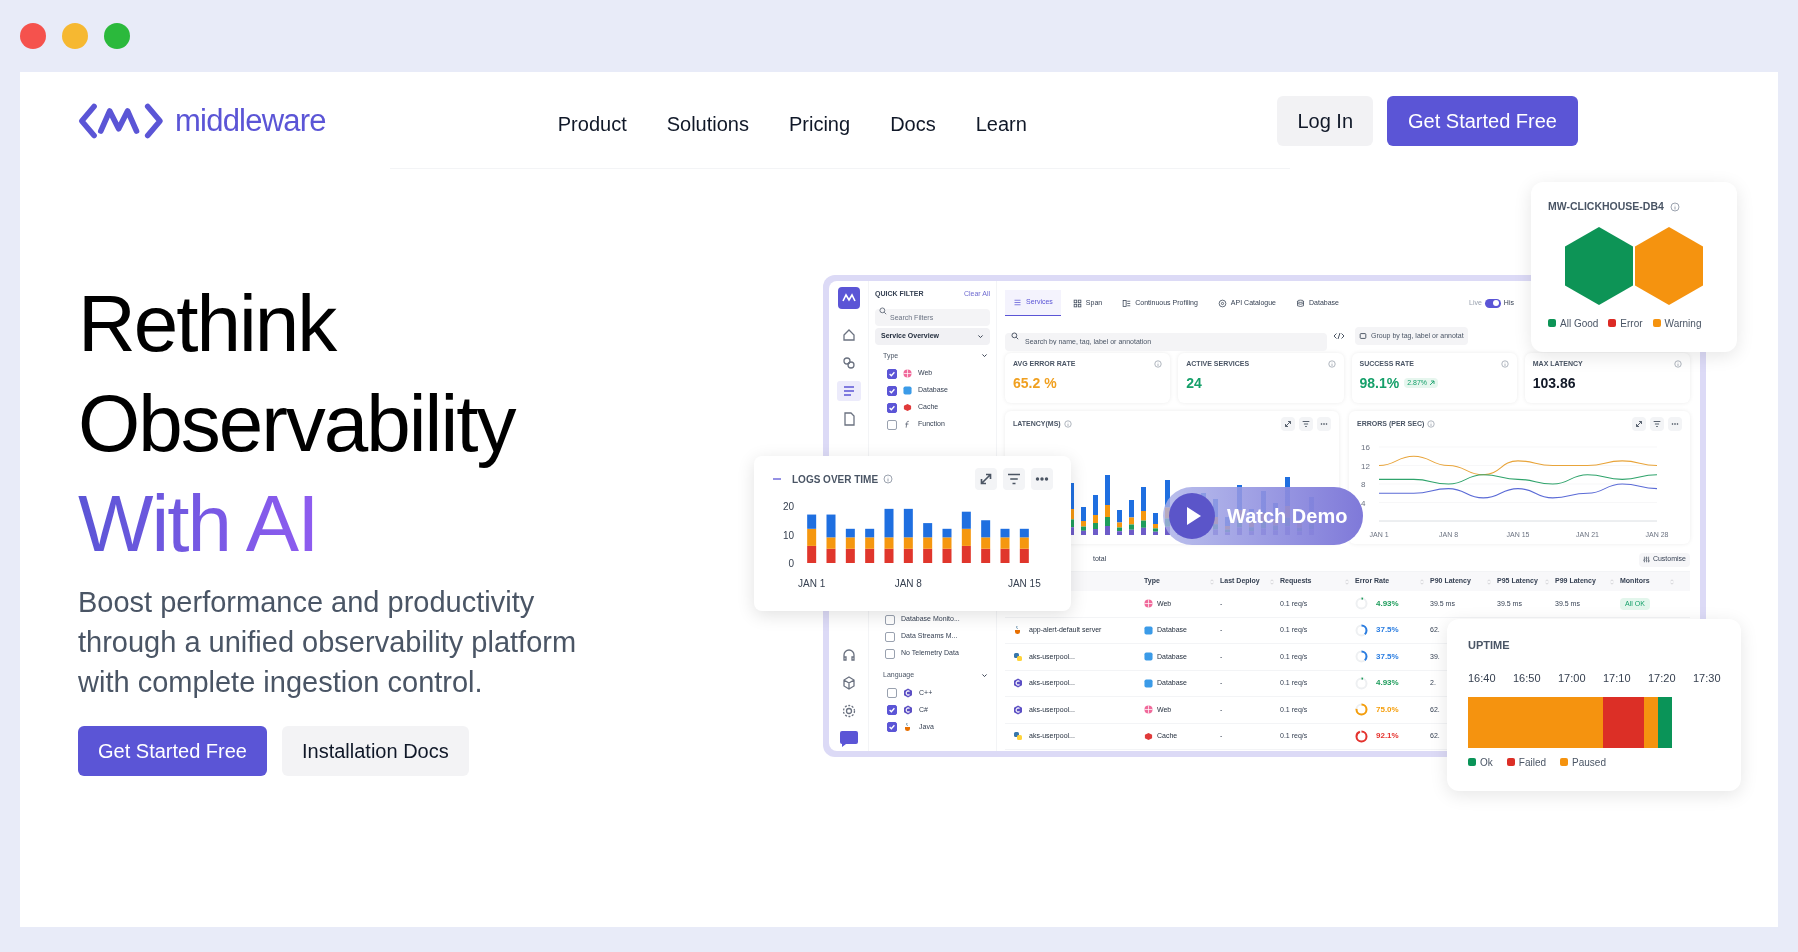 The image size is (1798, 952). What do you see at coordinates (1325, 121) in the screenshot?
I see `login-button: Log In` at bounding box center [1325, 121].